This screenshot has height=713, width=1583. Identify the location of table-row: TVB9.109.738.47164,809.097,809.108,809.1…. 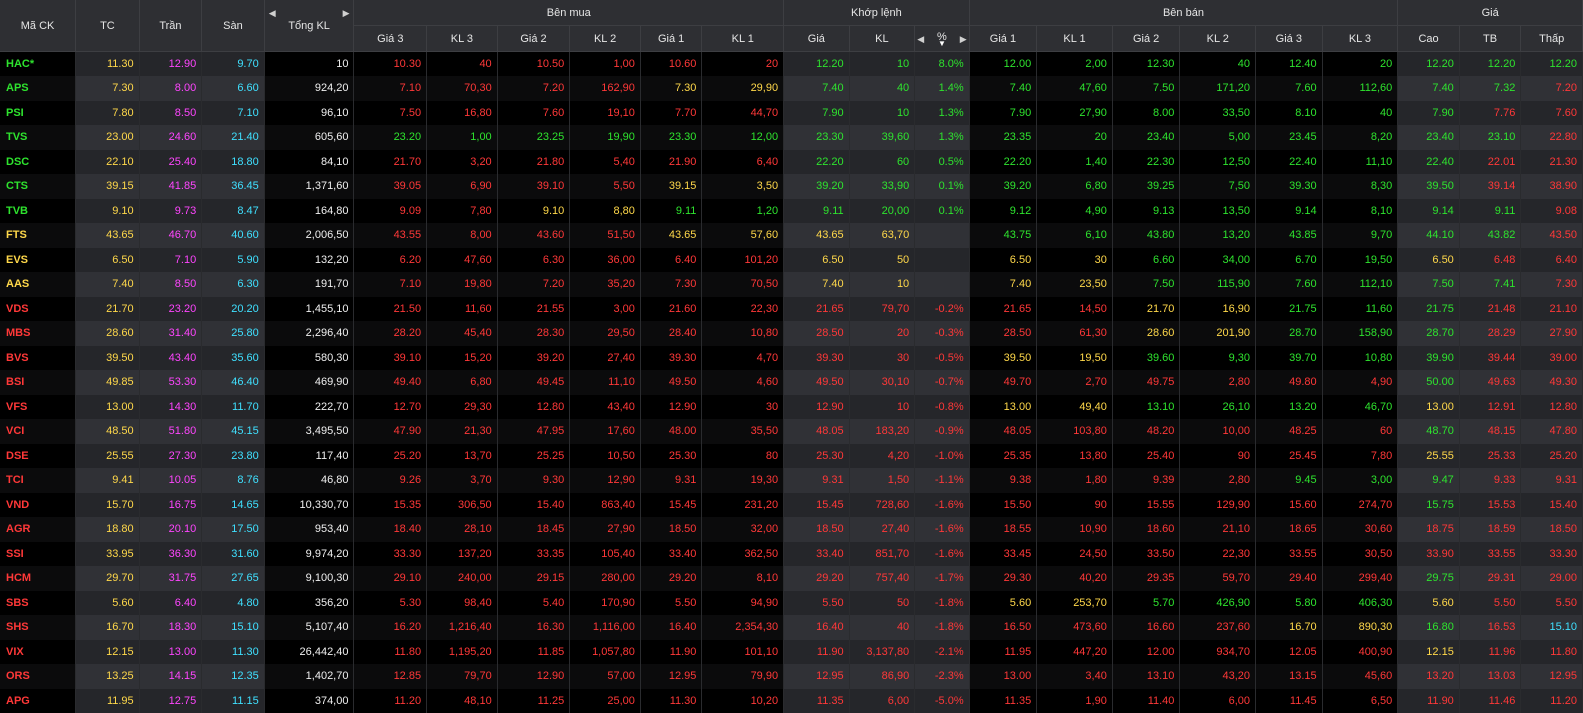
(791, 211).